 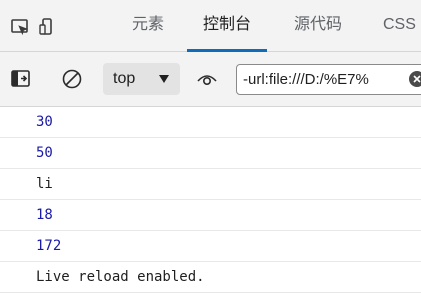 I want to click on context-selector: top, so click(x=141, y=79).